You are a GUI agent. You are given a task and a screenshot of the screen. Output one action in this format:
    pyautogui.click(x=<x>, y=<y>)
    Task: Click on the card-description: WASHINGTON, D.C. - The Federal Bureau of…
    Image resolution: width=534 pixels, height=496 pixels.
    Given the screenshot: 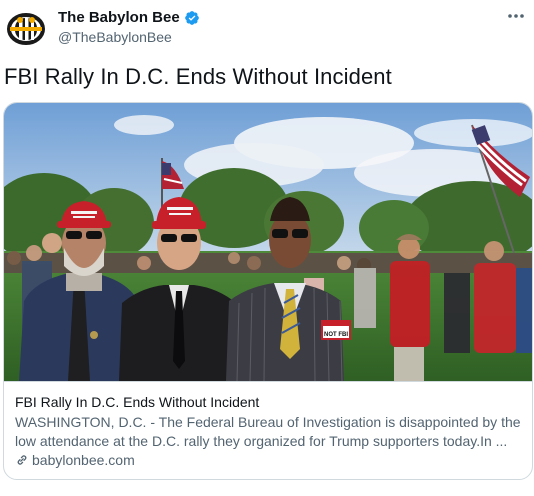 What is the action you would take?
    pyautogui.click(x=268, y=431)
    